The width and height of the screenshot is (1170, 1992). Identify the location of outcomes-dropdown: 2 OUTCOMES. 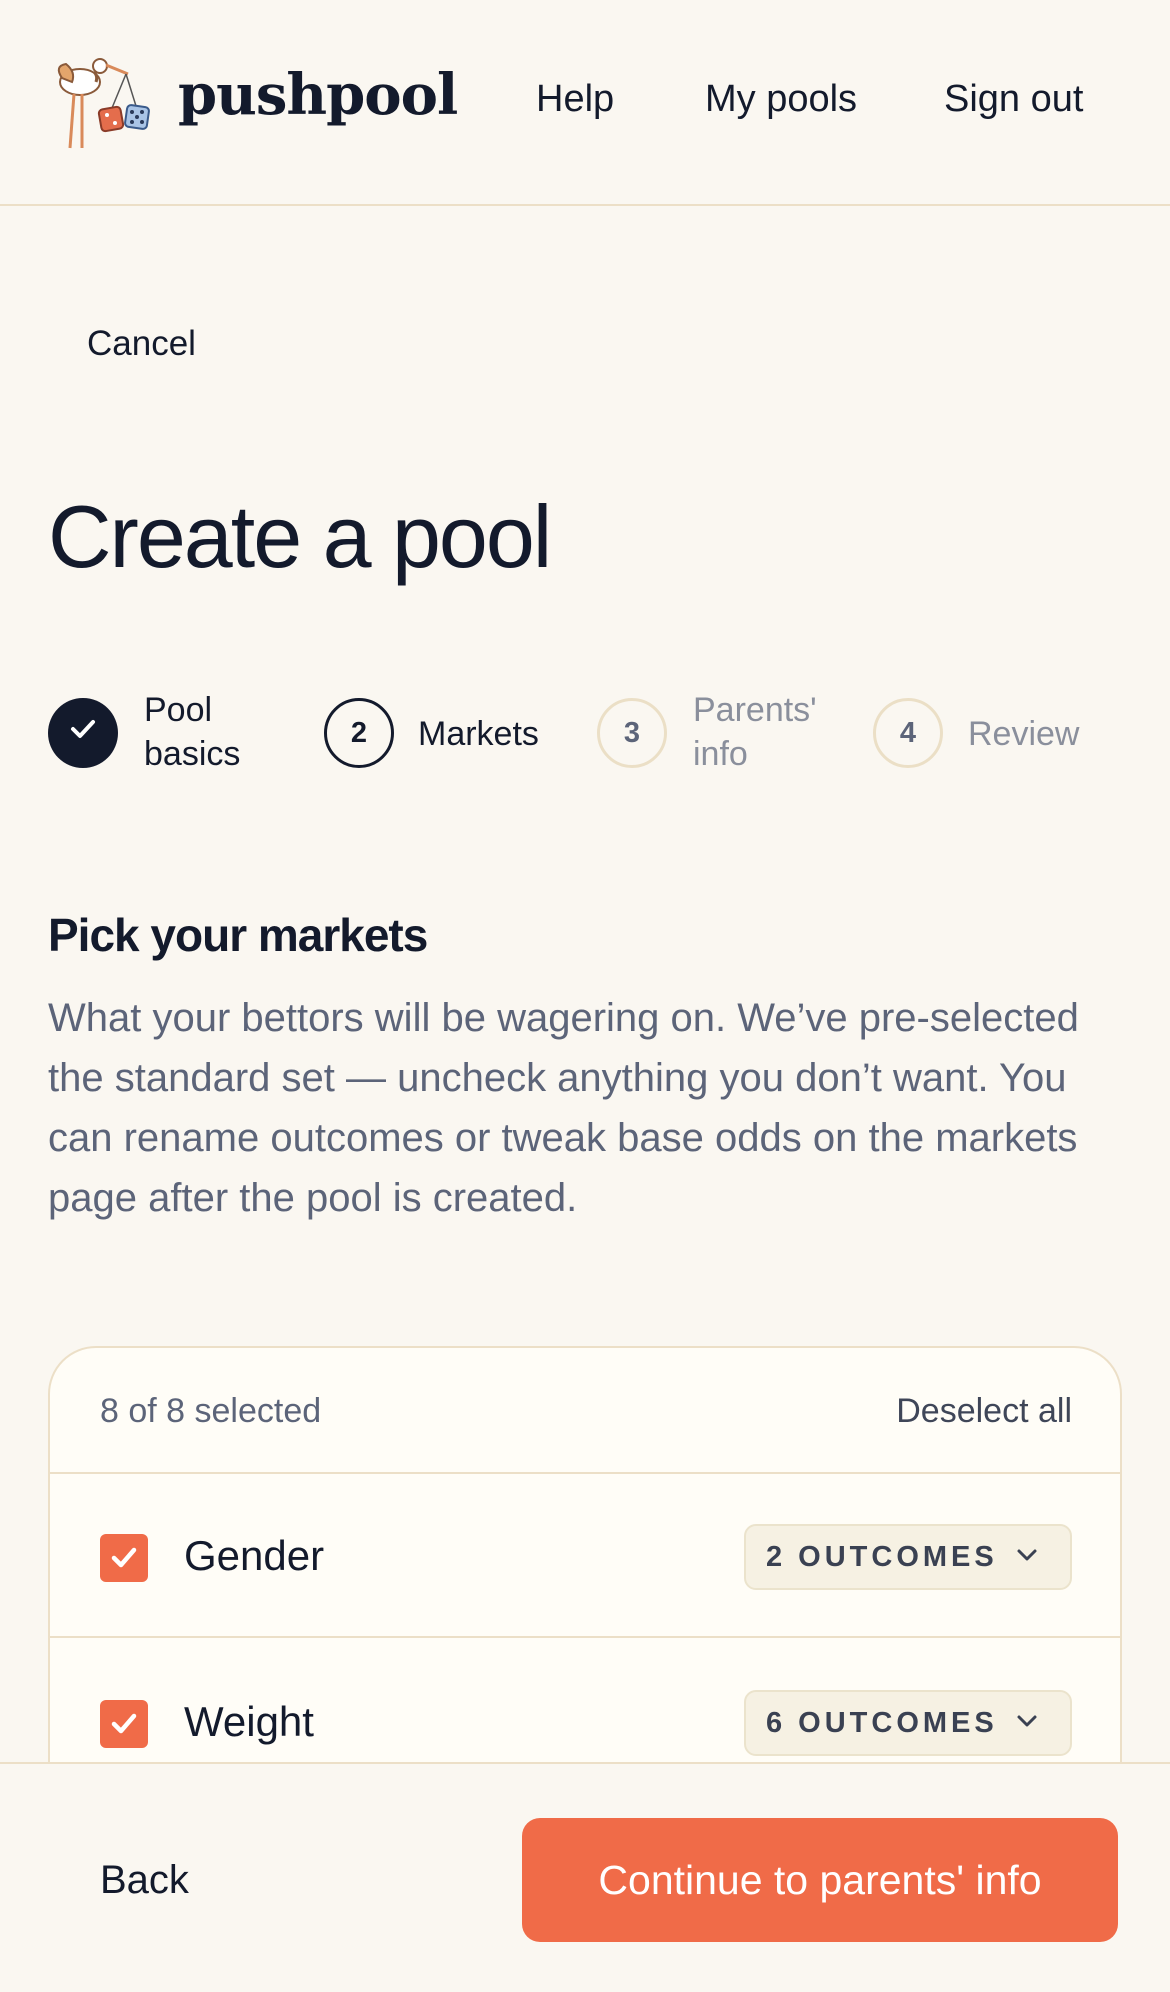
(908, 1557).